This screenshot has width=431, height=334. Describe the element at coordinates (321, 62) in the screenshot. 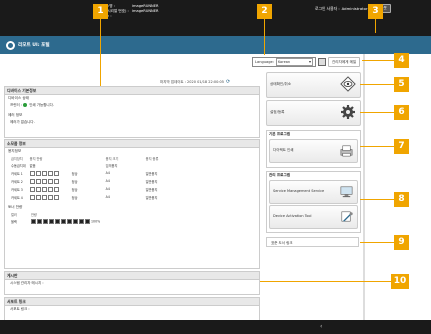

I see `mail-icon` at that location.